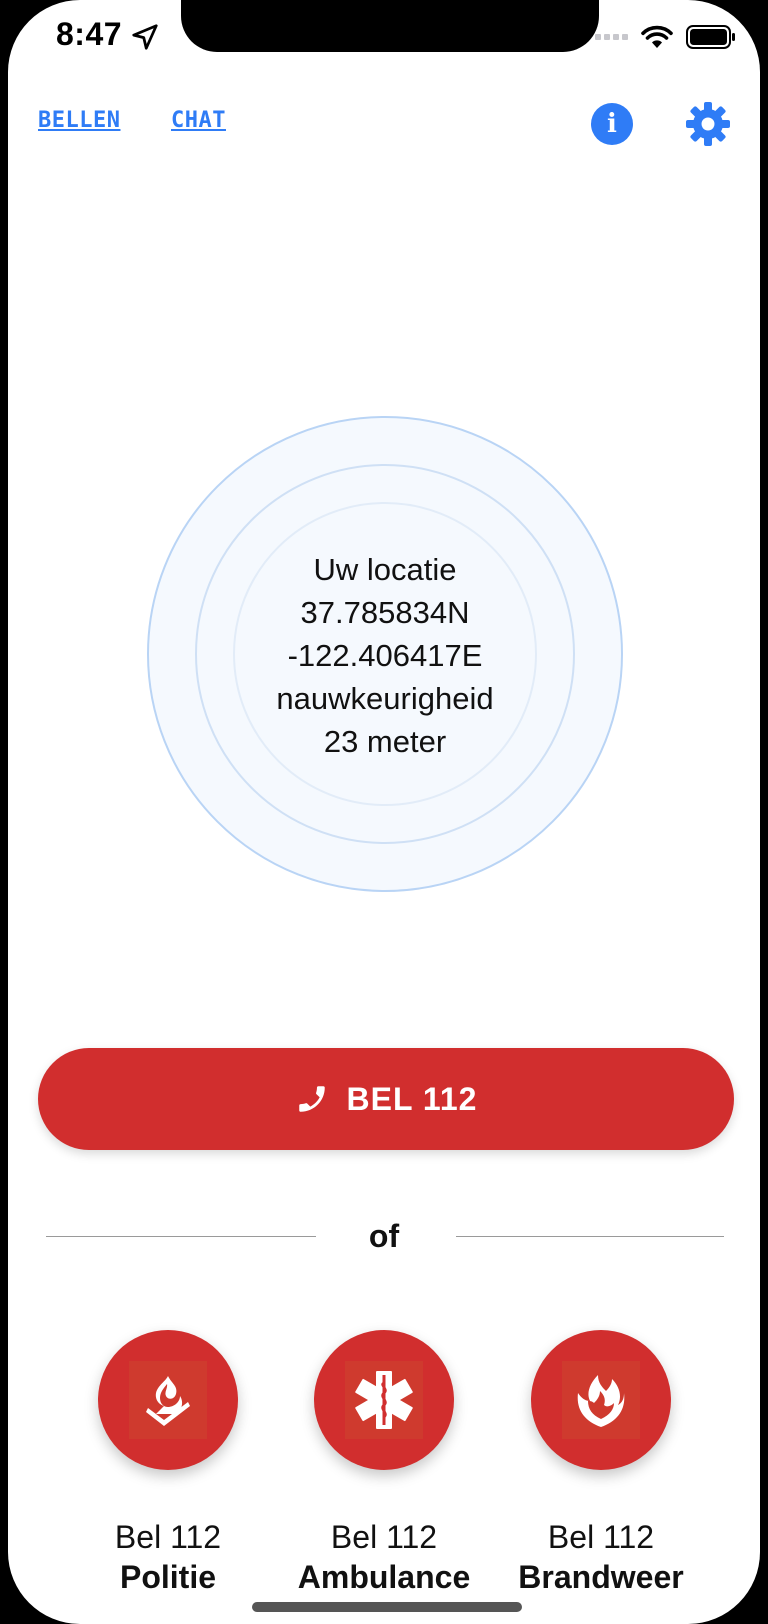  Describe the element at coordinates (601, 1557) in the screenshot. I see `fire-department-label: Bel 112 Brandweer` at that location.